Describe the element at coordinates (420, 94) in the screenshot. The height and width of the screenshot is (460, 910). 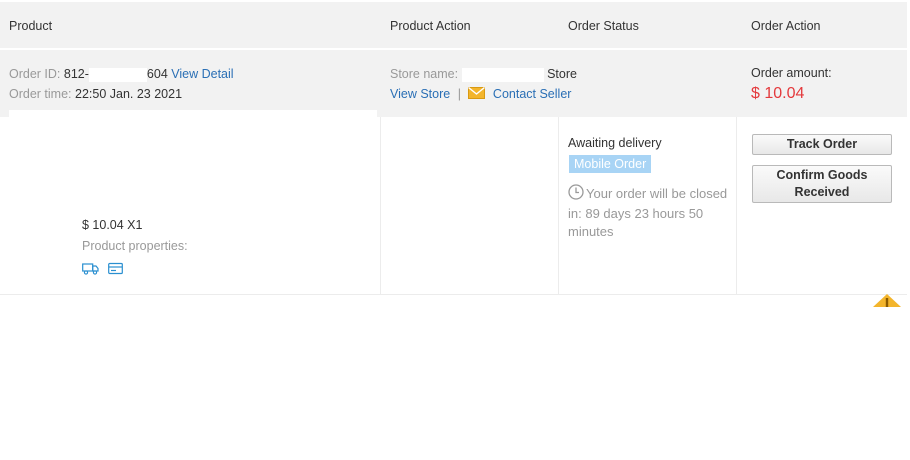
I see `view-store-link: View Store` at that location.